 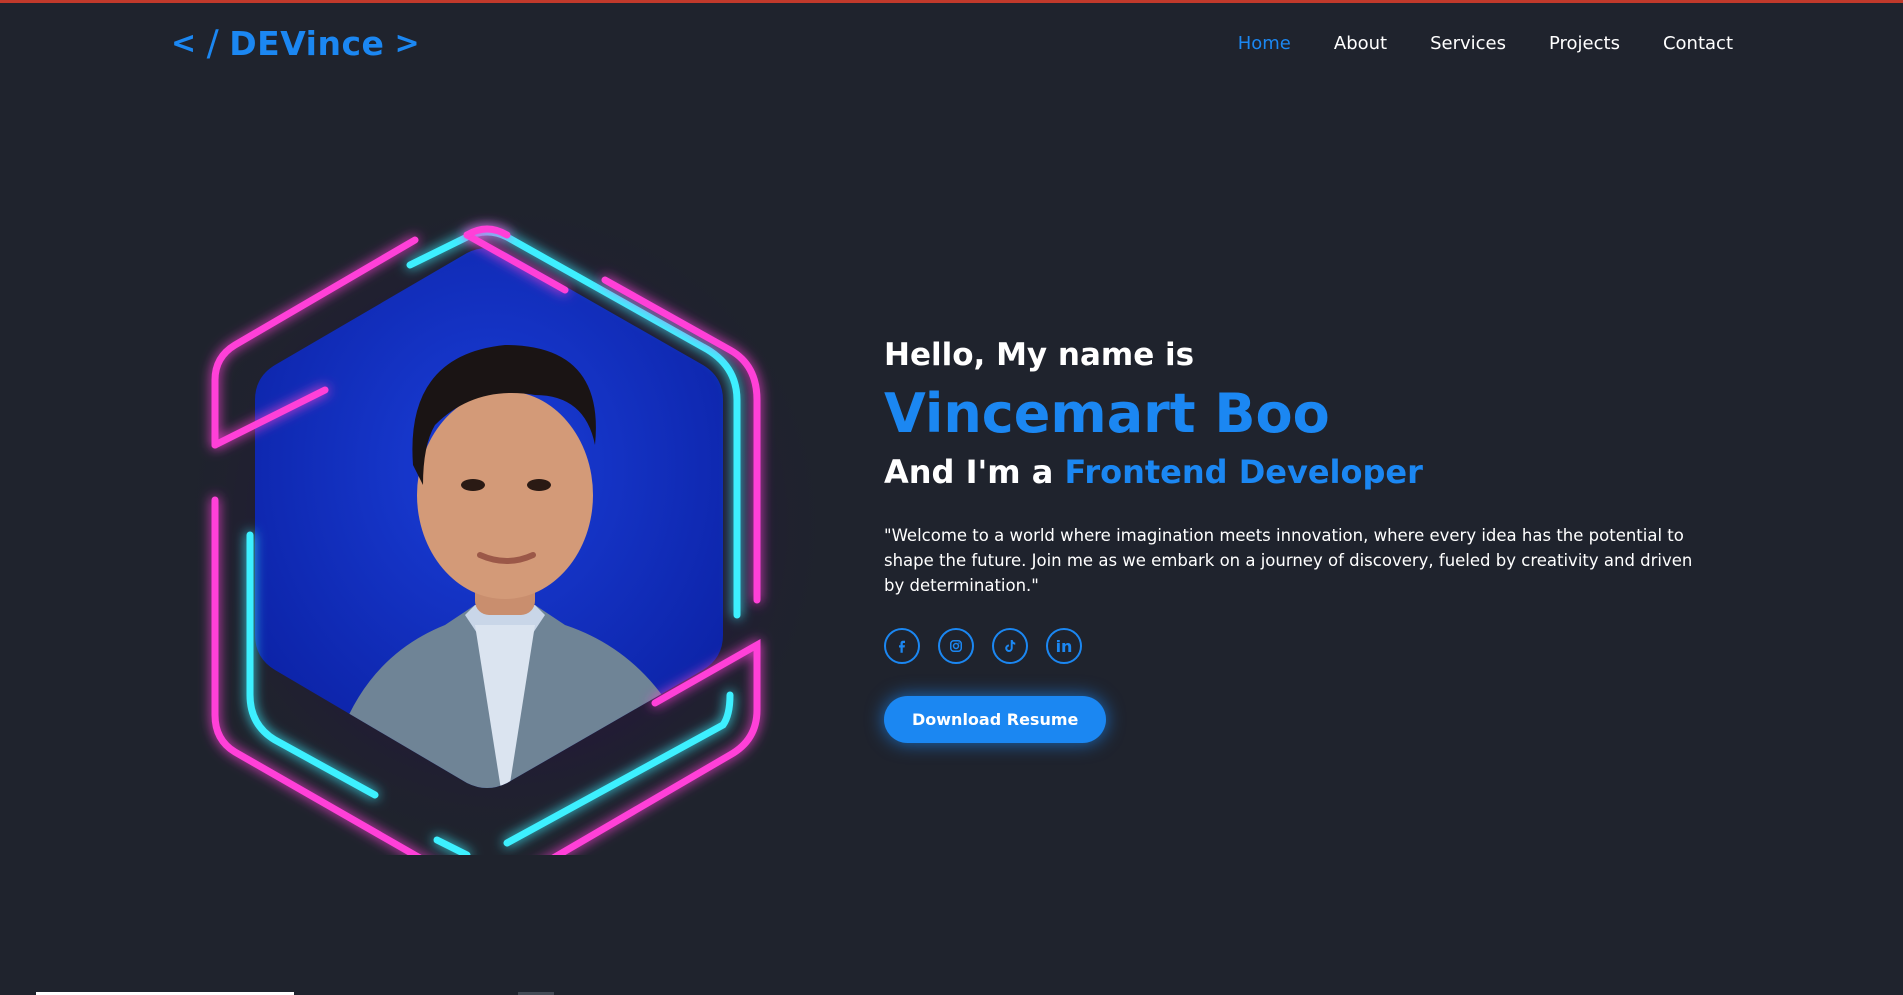 I want to click on nav-home: Home, so click(x=1264, y=43).